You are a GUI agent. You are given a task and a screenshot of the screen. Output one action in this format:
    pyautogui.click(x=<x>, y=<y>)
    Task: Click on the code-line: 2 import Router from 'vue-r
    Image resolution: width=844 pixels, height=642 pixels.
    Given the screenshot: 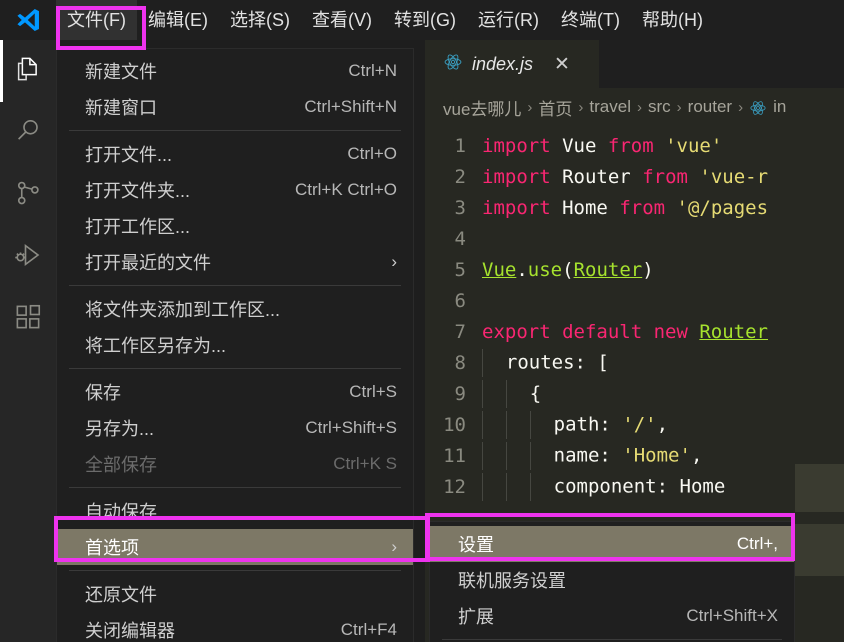 What is the action you would take?
    pyautogui.click(x=634, y=176)
    